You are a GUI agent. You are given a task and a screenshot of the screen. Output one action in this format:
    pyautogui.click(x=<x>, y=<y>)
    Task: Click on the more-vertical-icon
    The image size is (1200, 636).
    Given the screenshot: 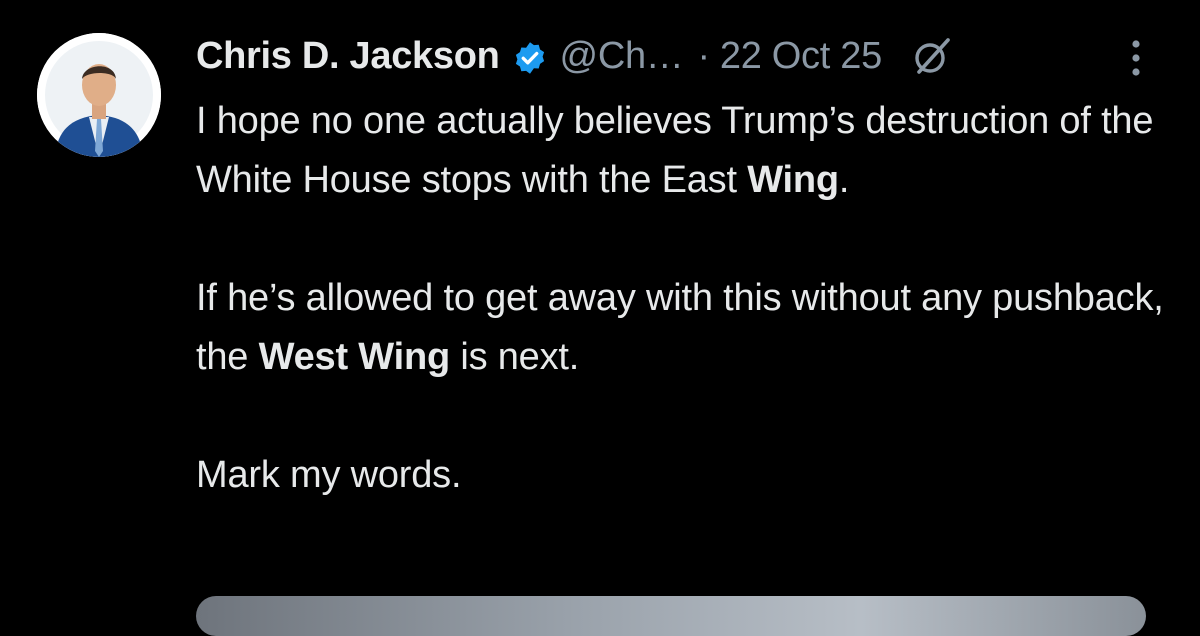 What is the action you would take?
    pyautogui.click(x=1136, y=58)
    